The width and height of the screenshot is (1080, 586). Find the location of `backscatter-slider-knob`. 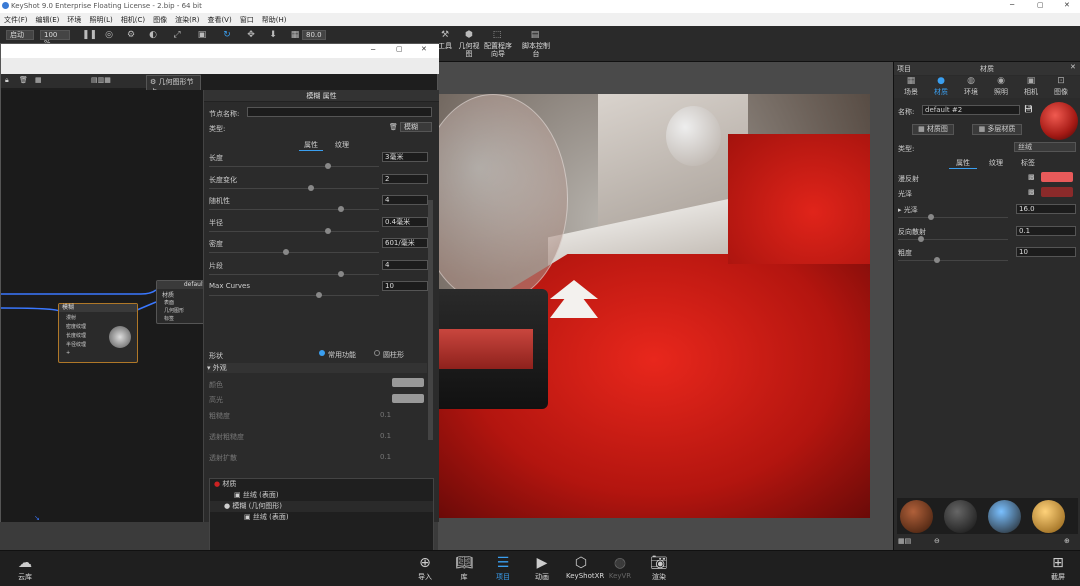

backscatter-slider-knob is located at coordinates (921, 239).